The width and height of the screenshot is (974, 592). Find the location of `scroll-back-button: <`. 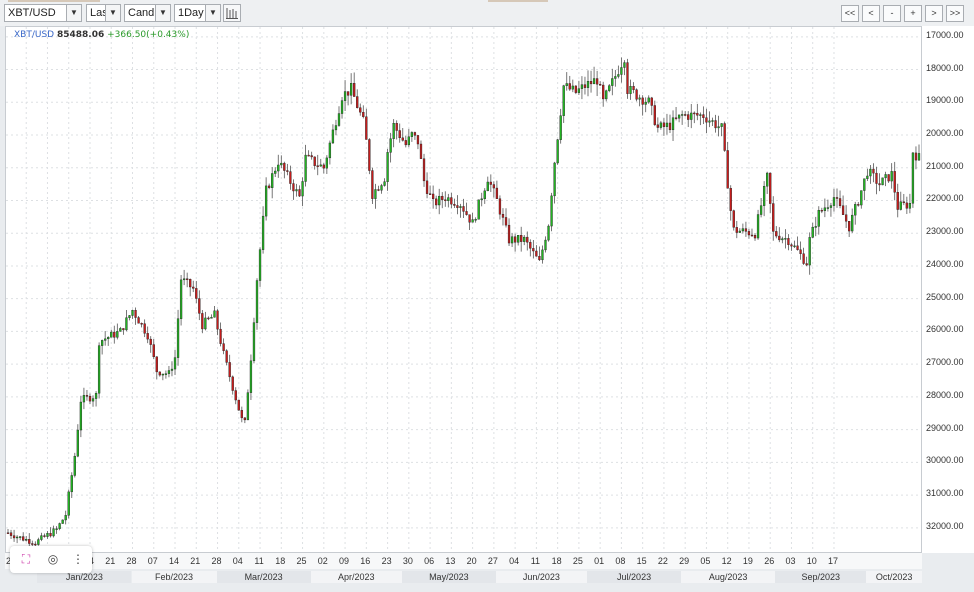

scroll-back-button: < is located at coordinates (871, 13).